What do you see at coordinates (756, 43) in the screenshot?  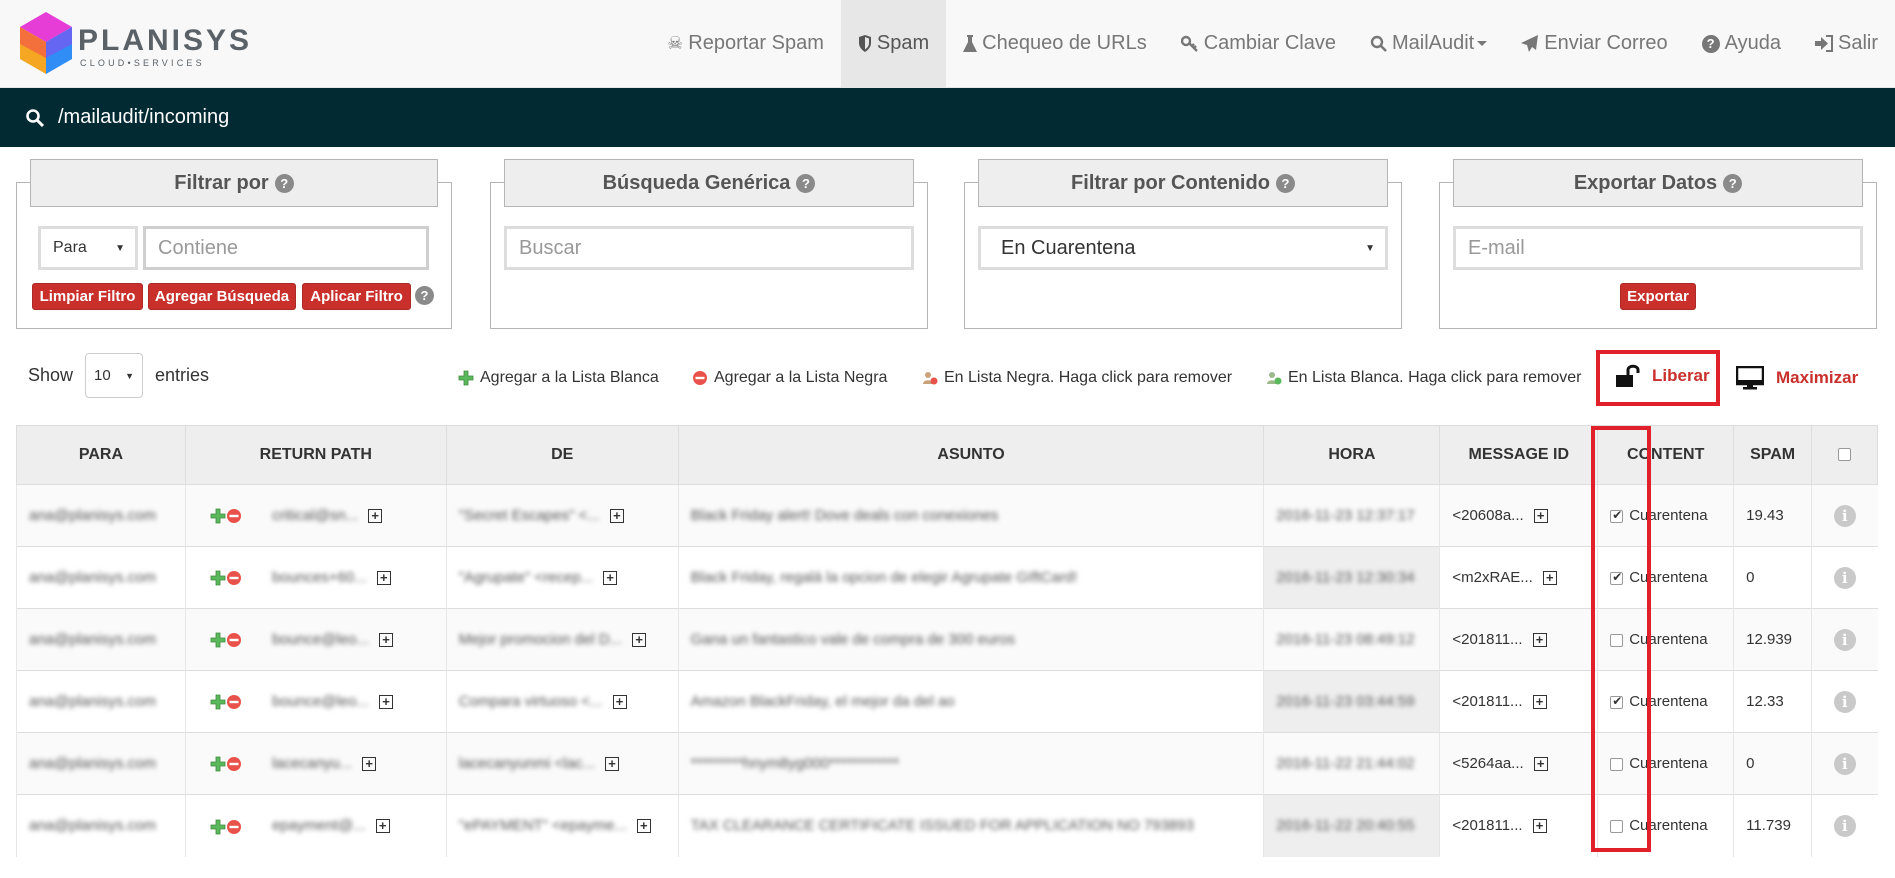 I see `nav-label: Reportar Spam` at bounding box center [756, 43].